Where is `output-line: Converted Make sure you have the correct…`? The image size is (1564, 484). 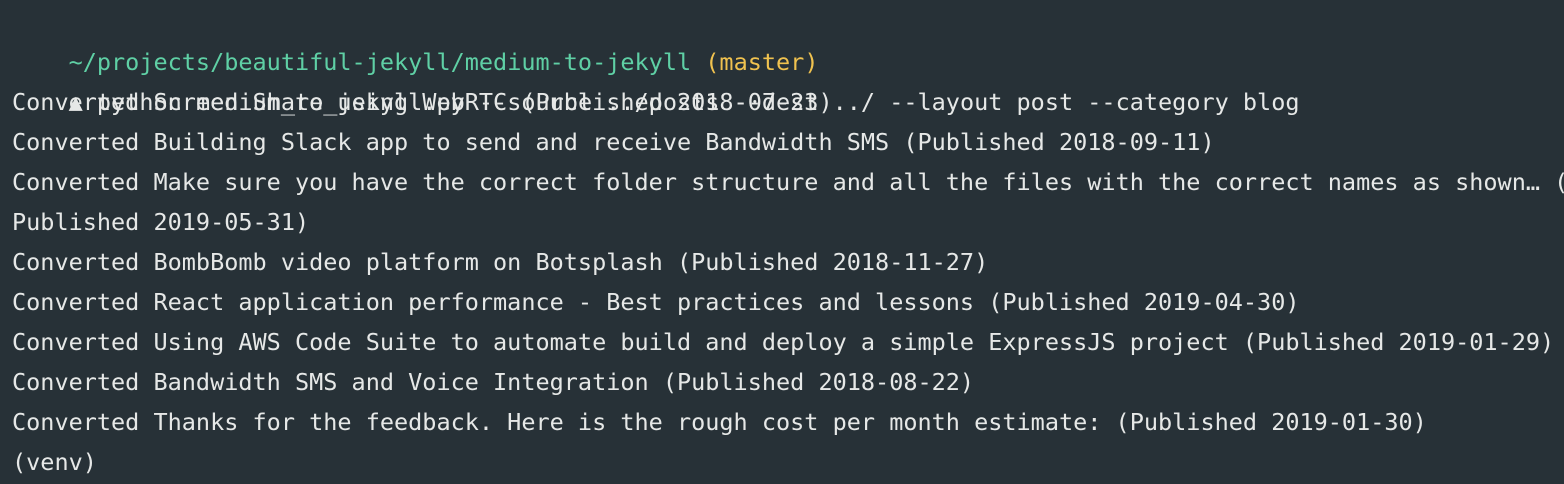
output-line: Converted Make sure you have the correct… is located at coordinates (788, 182).